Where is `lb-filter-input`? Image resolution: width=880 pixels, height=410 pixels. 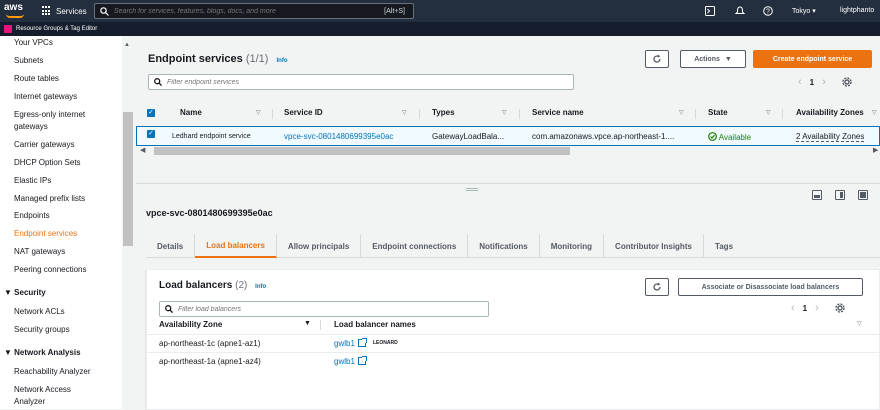
lb-filter-input is located at coordinates (303, 309).